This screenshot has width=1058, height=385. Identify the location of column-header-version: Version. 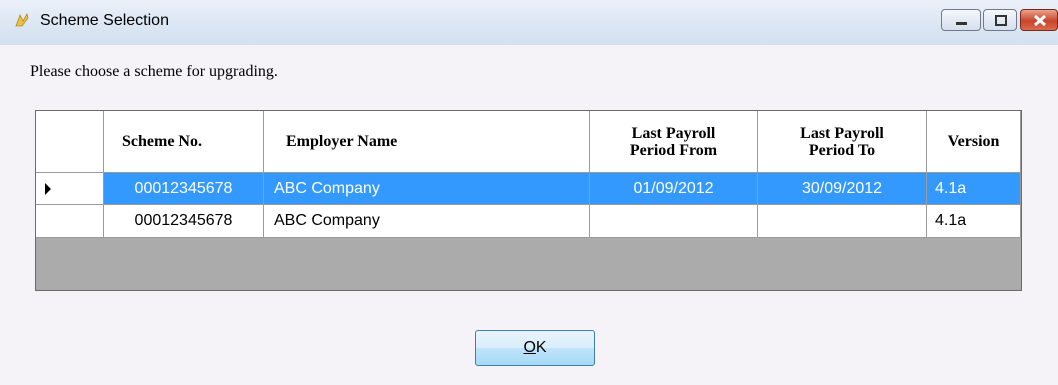
(974, 142).